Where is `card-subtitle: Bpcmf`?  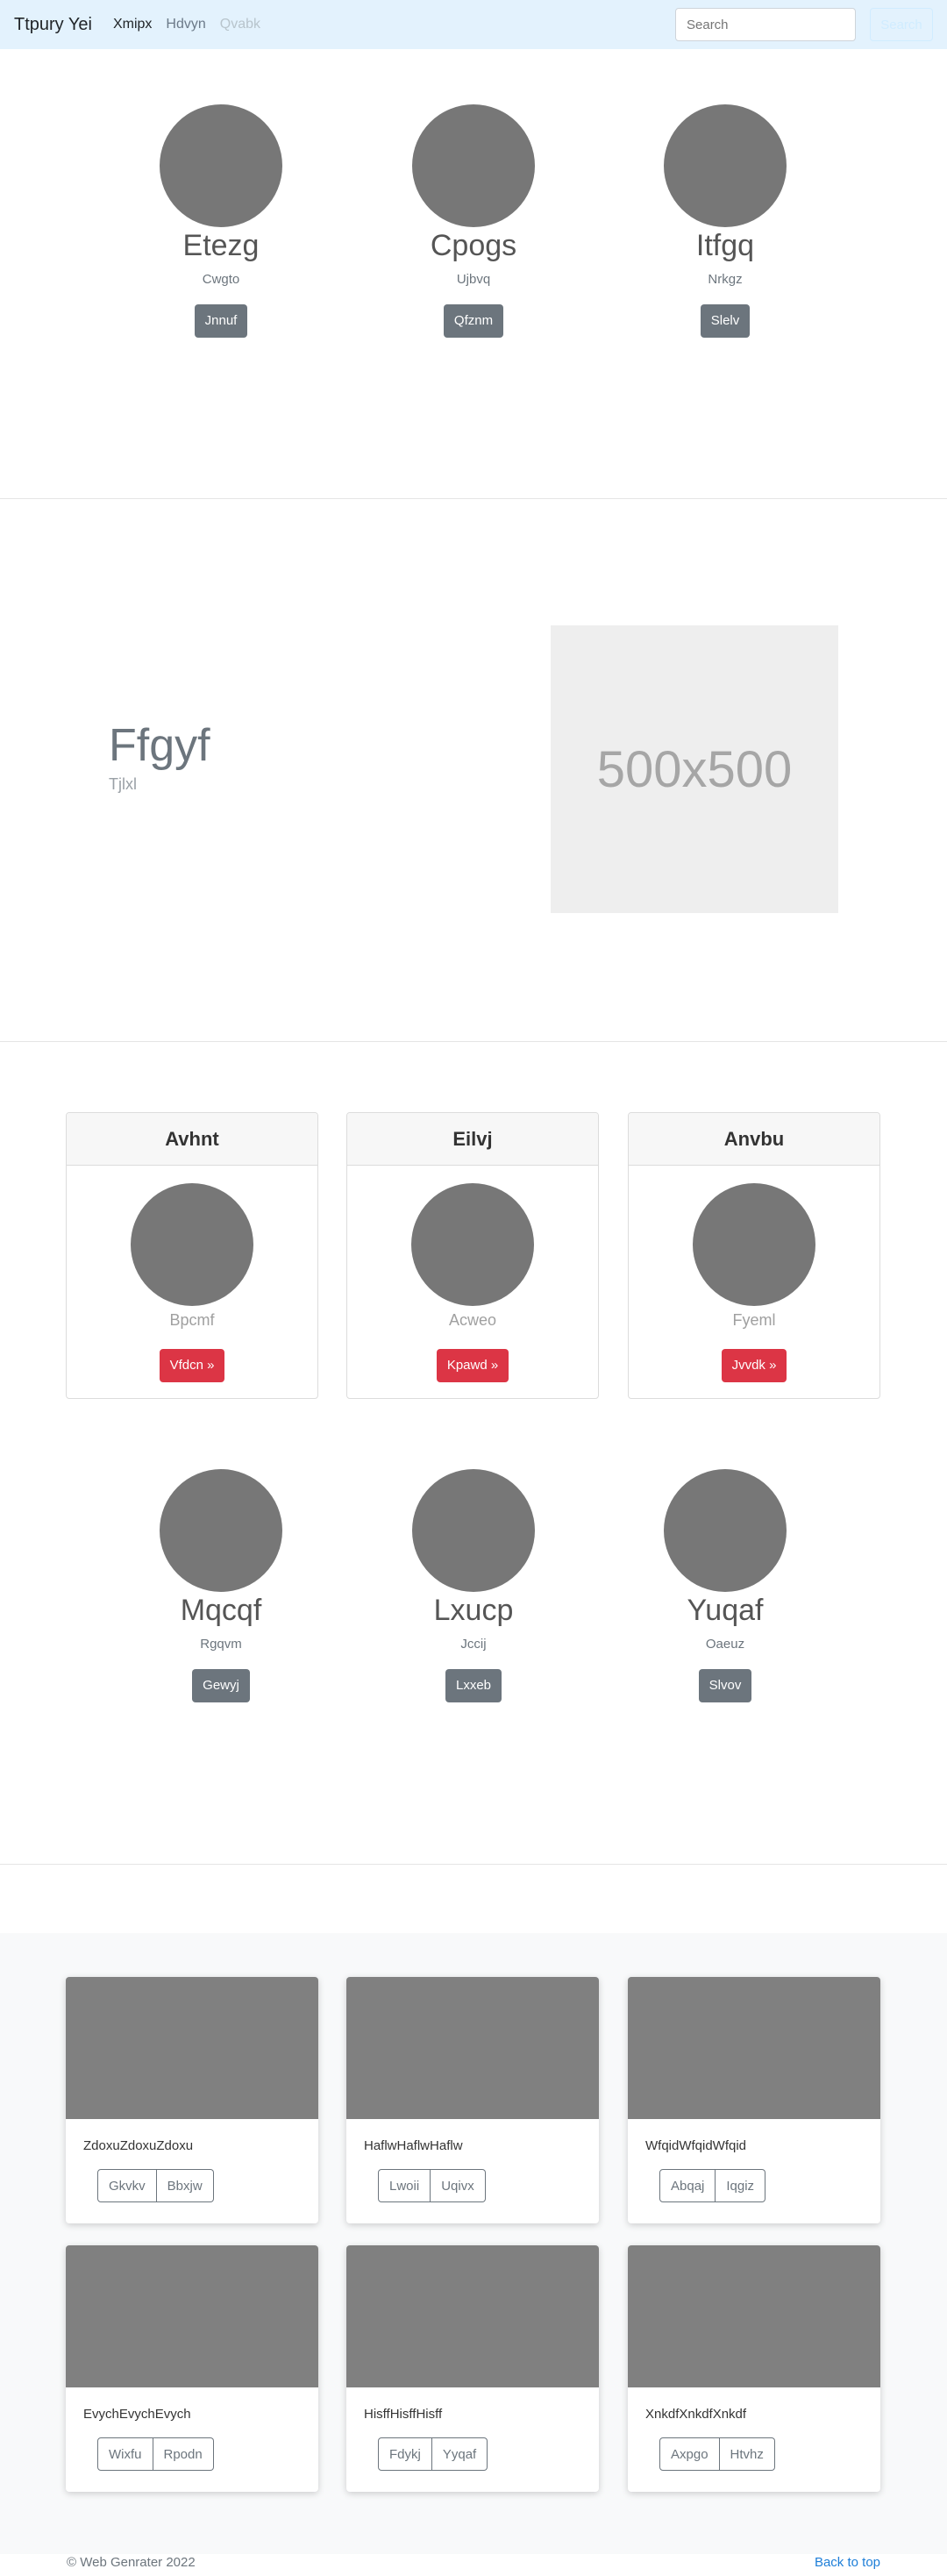 card-subtitle: Bpcmf is located at coordinates (192, 1320).